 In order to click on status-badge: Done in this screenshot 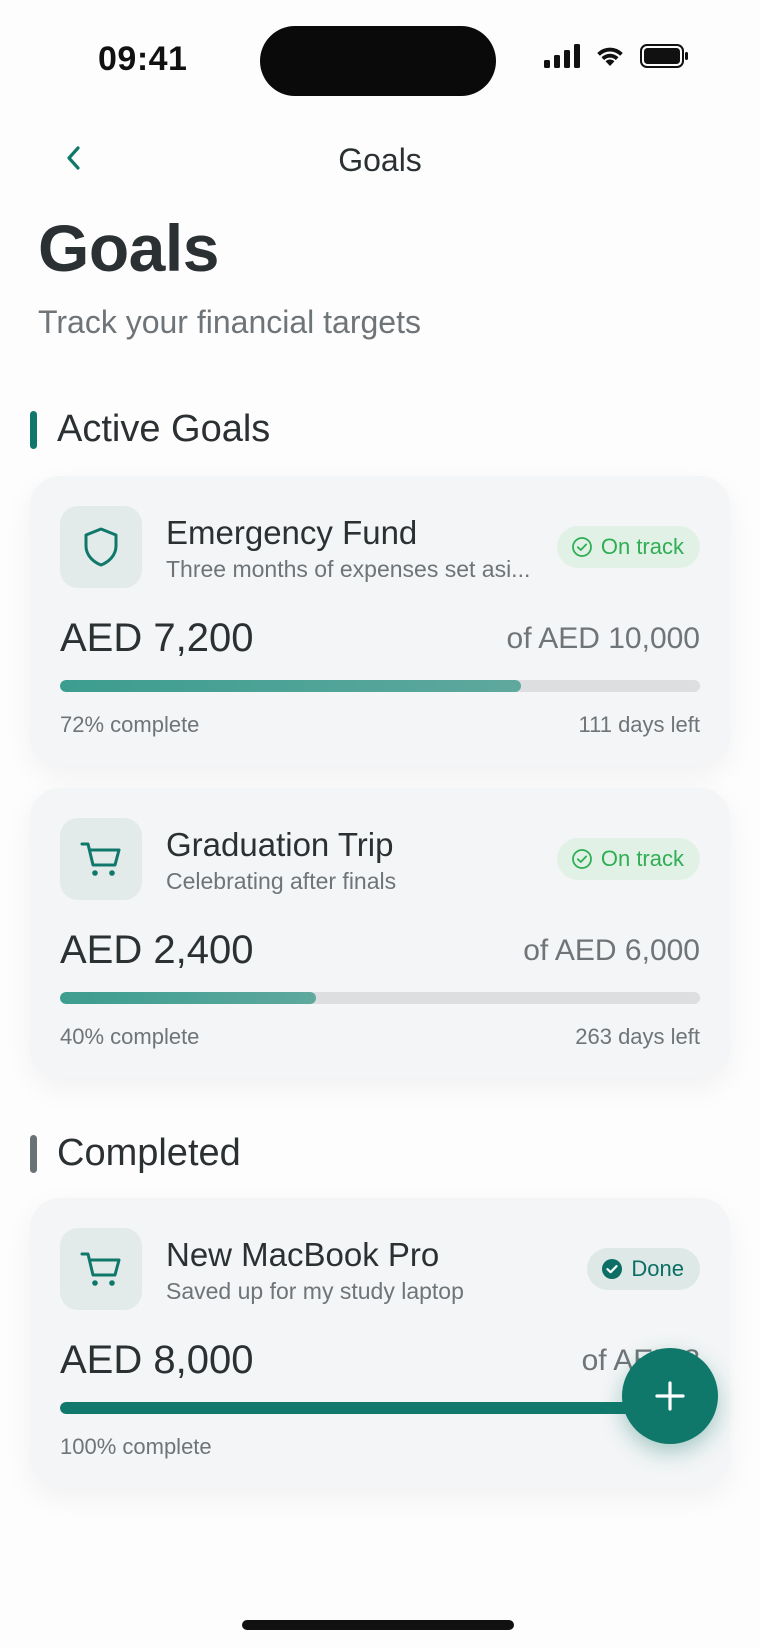, I will do `click(643, 1269)`.